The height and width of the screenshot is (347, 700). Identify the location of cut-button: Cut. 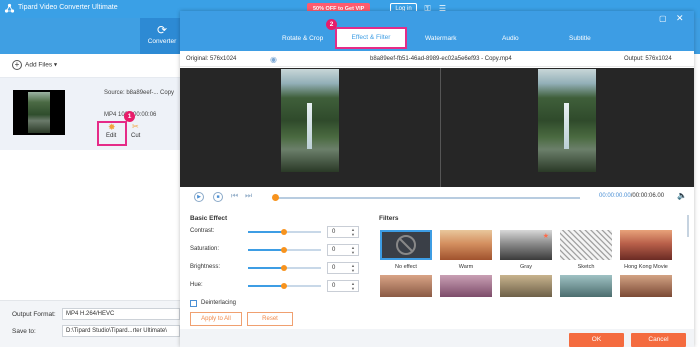
(135, 136).